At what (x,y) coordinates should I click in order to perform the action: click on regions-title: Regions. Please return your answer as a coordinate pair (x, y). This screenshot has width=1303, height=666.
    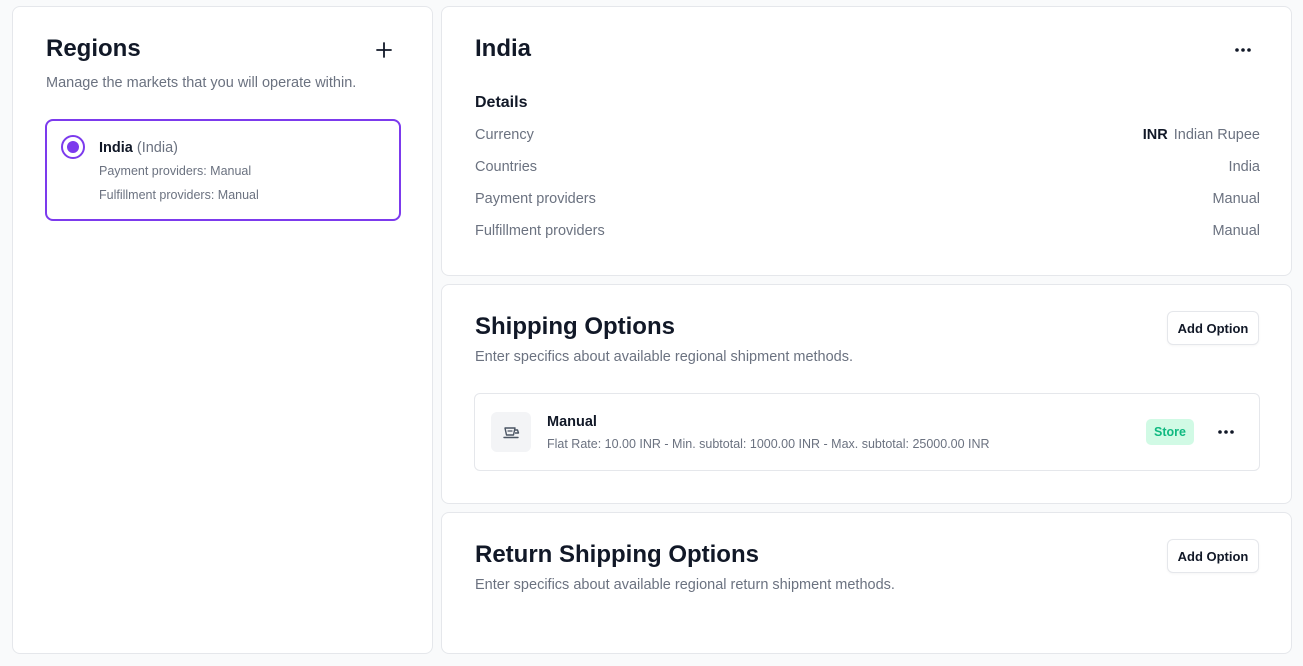
    Looking at the image, I should click on (93, 48).